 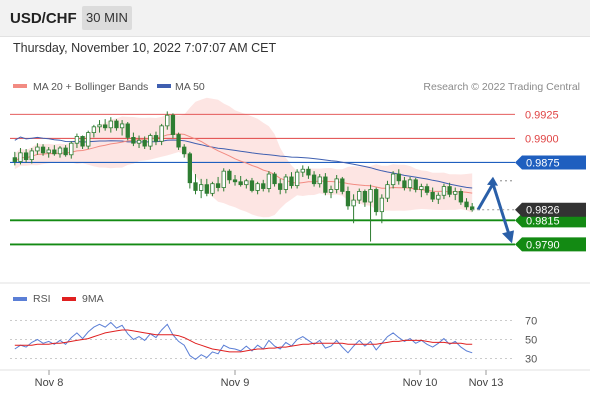 I want to click on time-tick-label: Nov 10, so click(x=420, y=383).